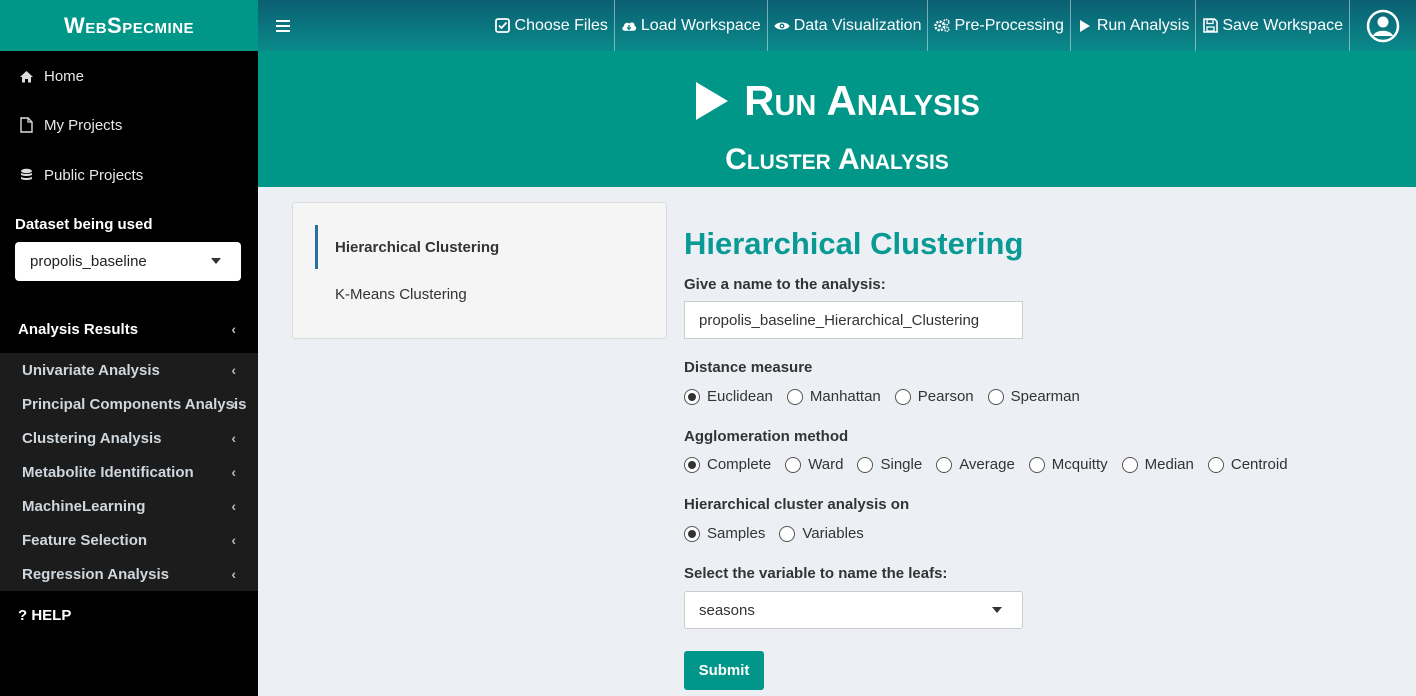  What do you see at coordinates (1143, 25) in the screenshot?
I see `nav-run-analysis-label: Run Analysis` at bounding box center [1143, 25].